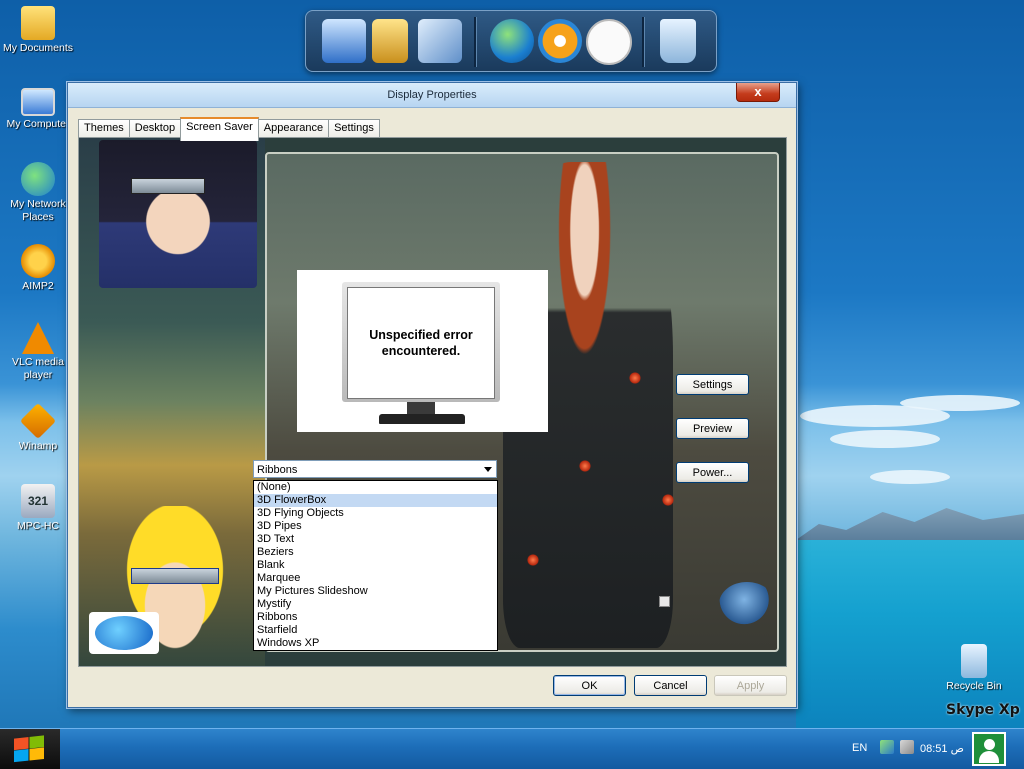 This screenshot has width=1024, height=769. Describe the element at coordinates (38, 446) in the screenshot. I see `desktop-icon-label: Winamp` at that location.